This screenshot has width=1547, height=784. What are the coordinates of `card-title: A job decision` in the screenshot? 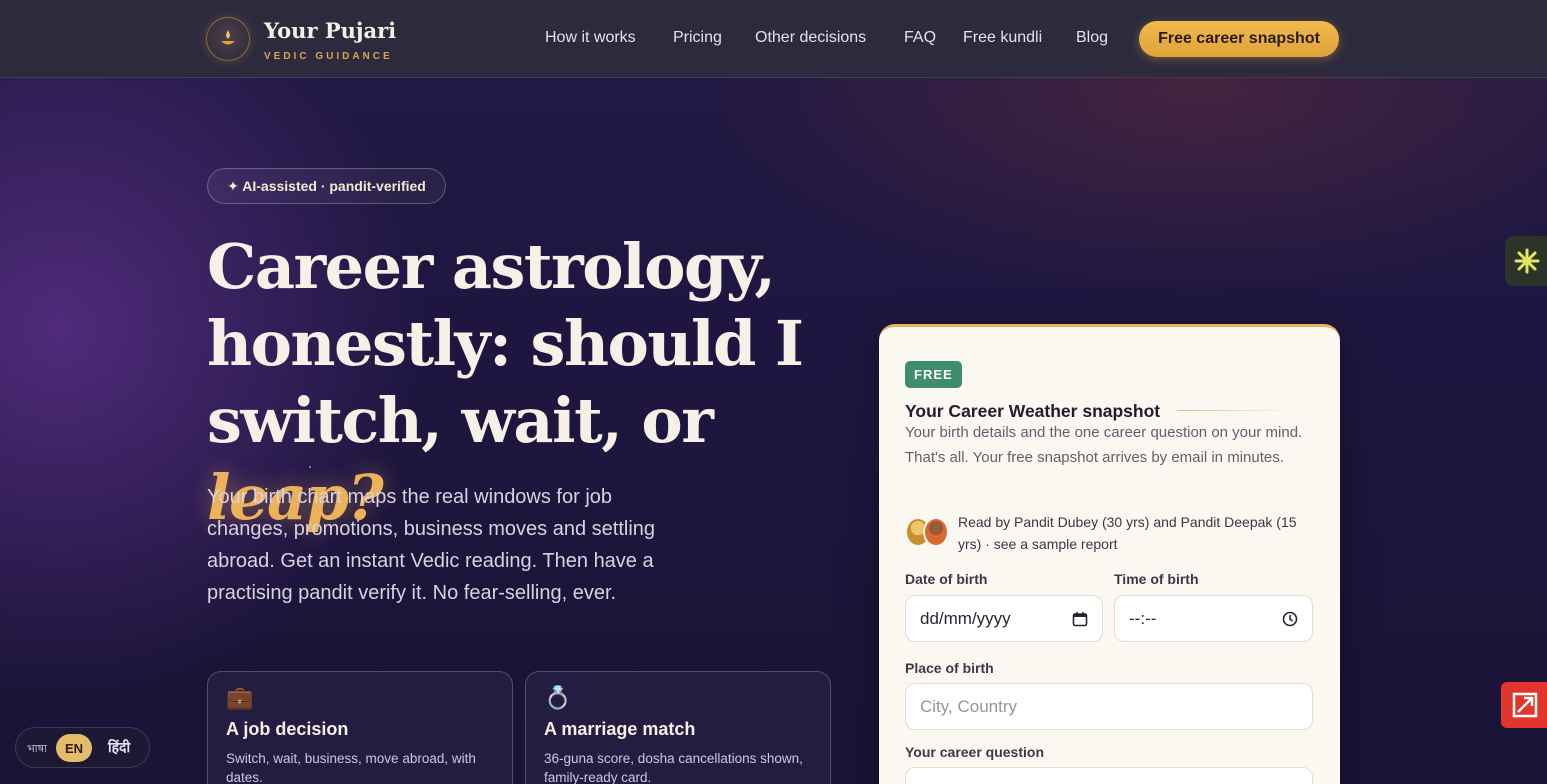 It's located at (287, 729).